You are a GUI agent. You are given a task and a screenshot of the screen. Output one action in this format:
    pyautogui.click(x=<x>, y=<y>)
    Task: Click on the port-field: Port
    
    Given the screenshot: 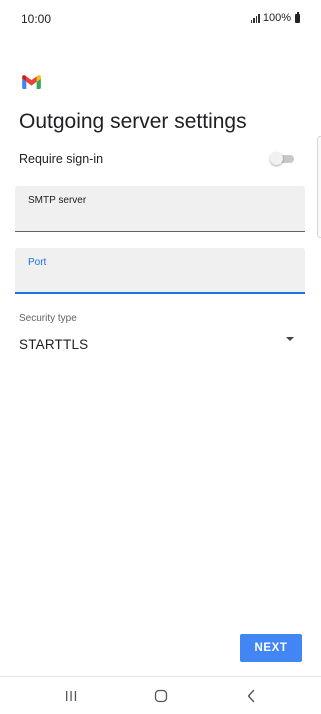 What is the action you would take?
    pyautogui.click(x=160, y=271)
    